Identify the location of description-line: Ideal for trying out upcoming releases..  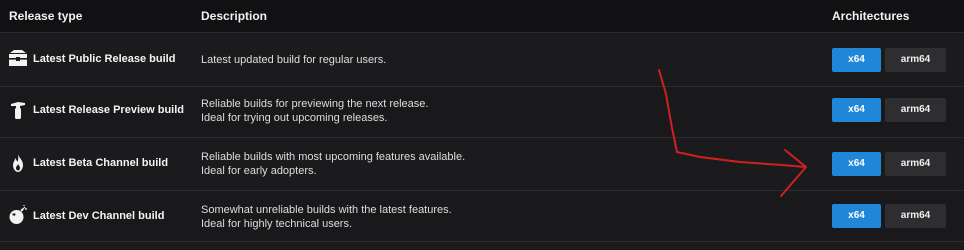
(294, 118).